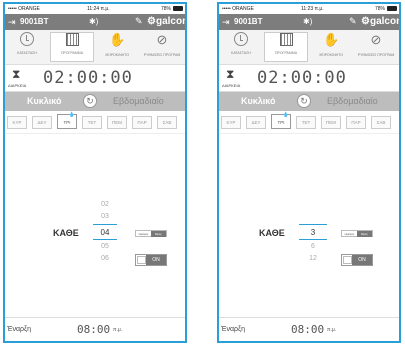 Image resolution: width=405 pixels, height=345 pixels. What do you see at coordinates (27, 39) in the screenshot?
I see `clock-icon` at bounding box center [27, 39].